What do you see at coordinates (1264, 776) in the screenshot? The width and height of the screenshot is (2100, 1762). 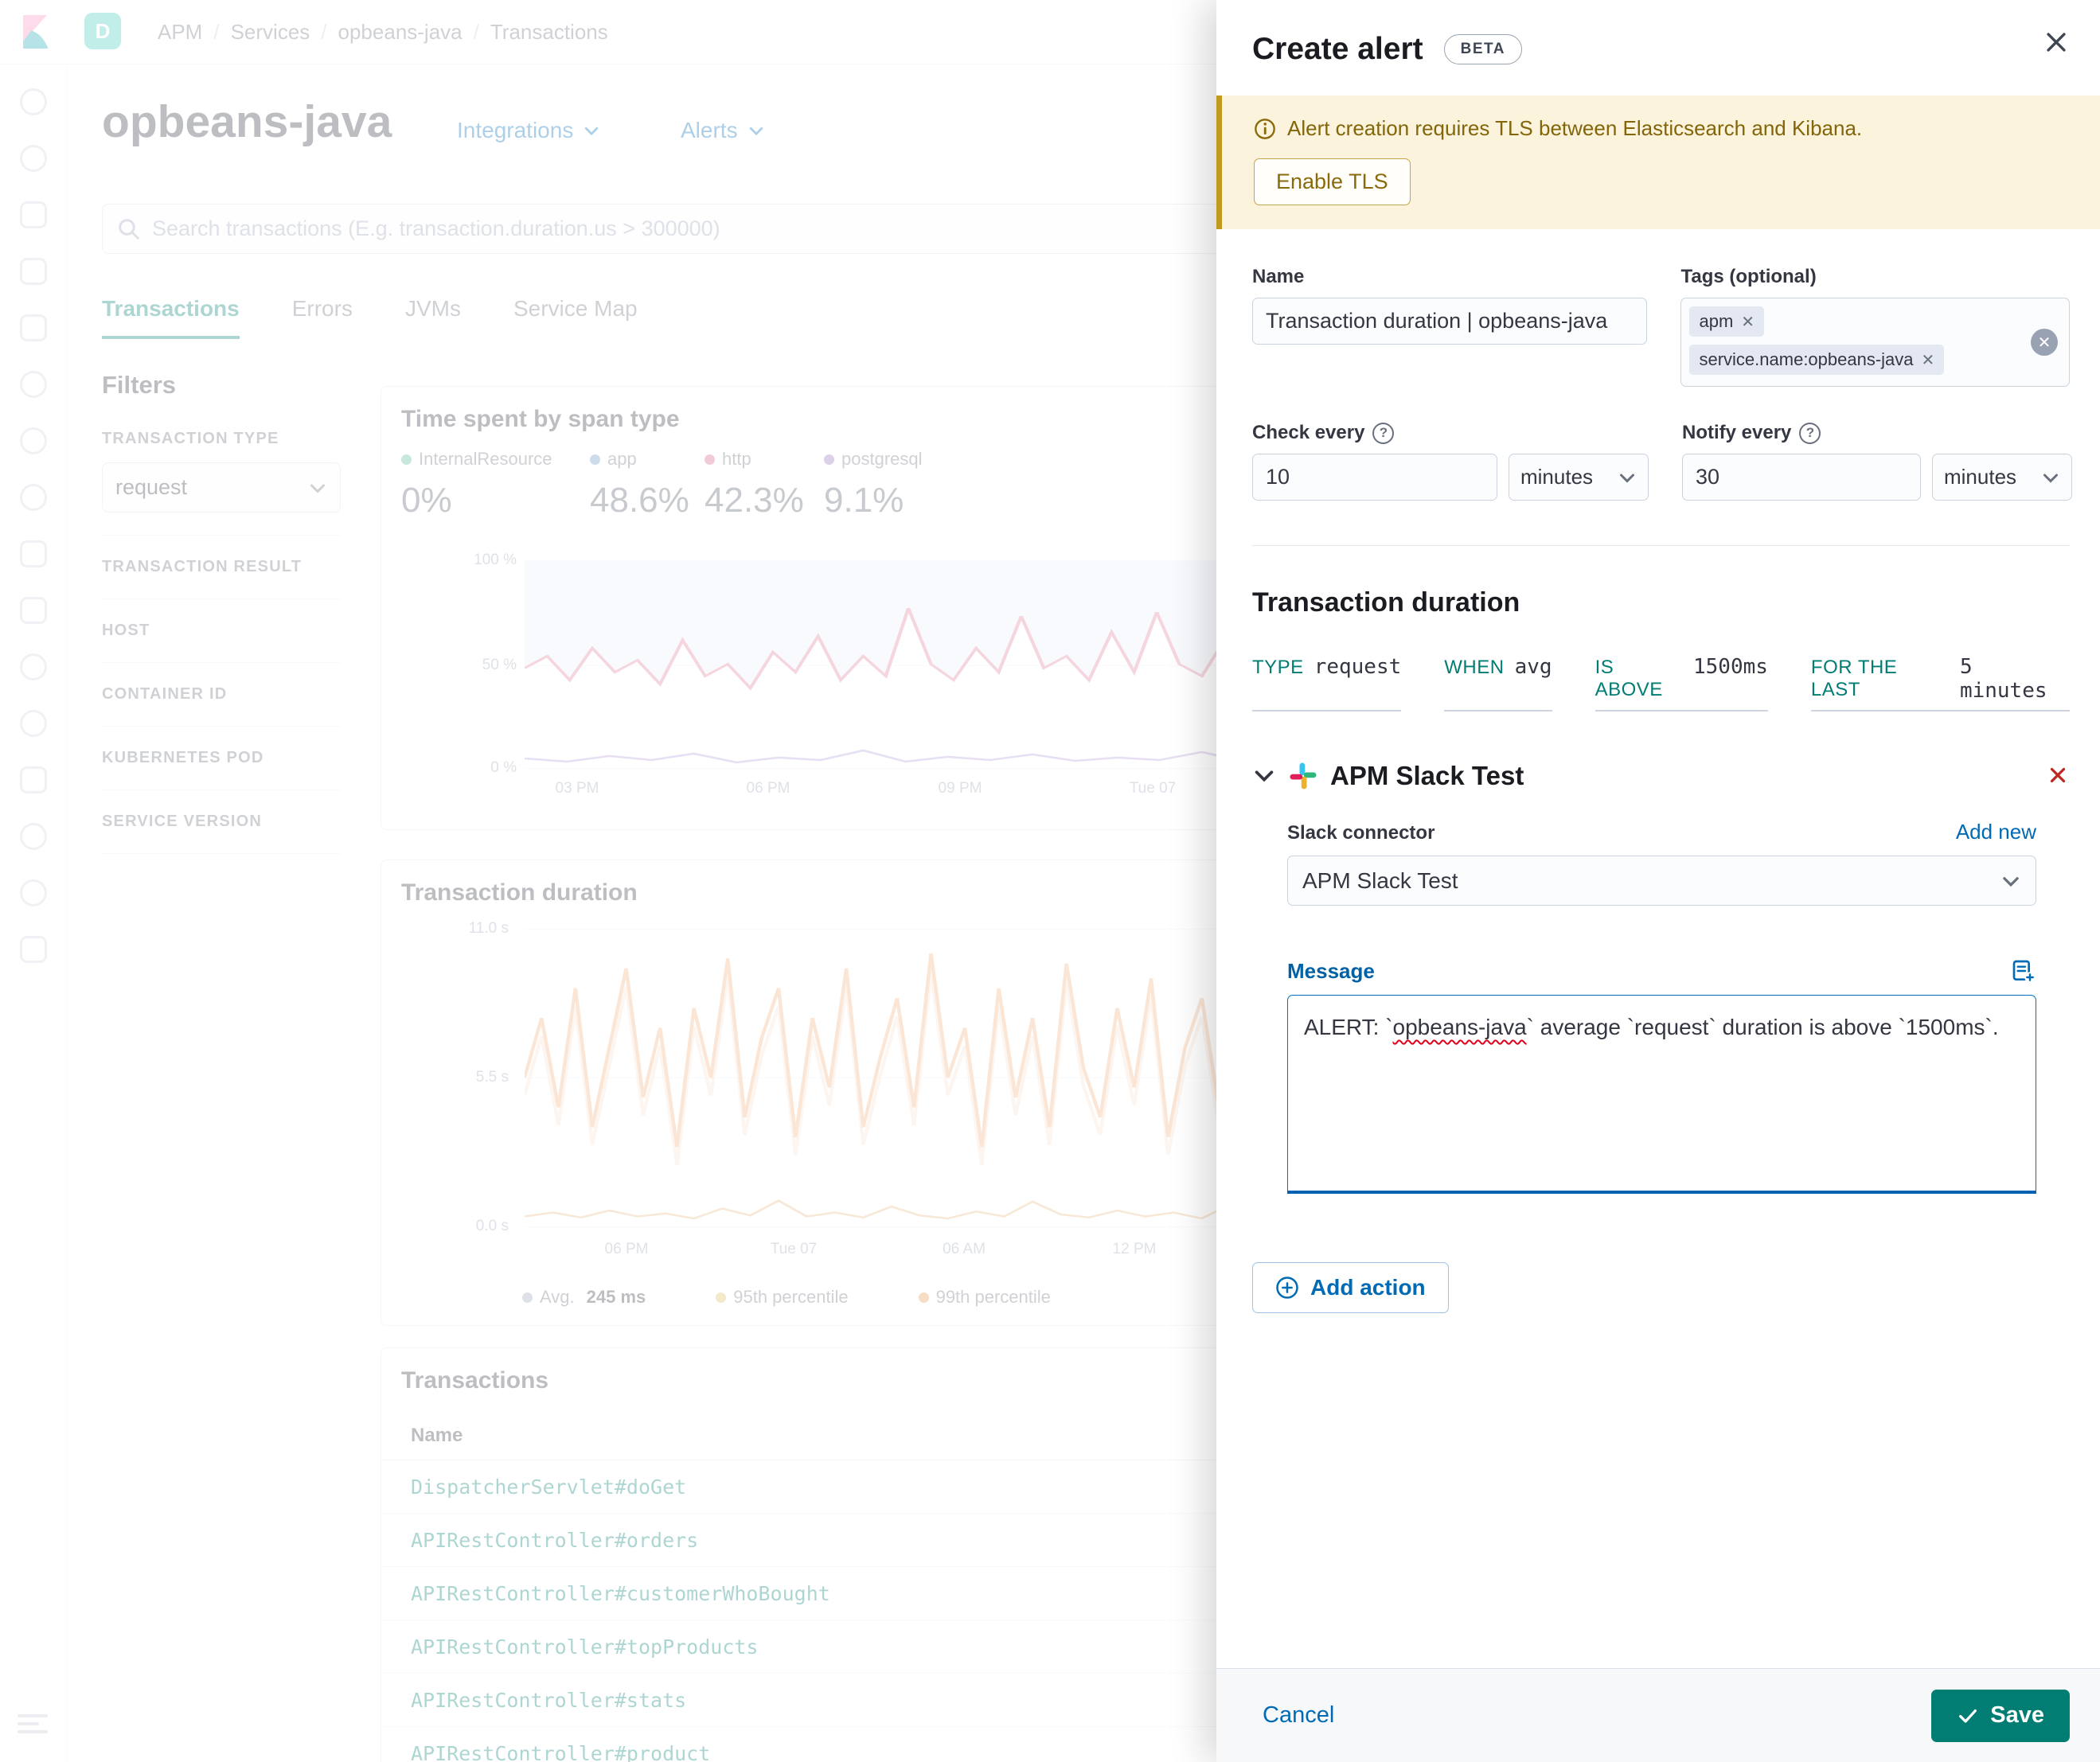 I see `accordion-chevron-icon` at bounding box center [1264, 776].